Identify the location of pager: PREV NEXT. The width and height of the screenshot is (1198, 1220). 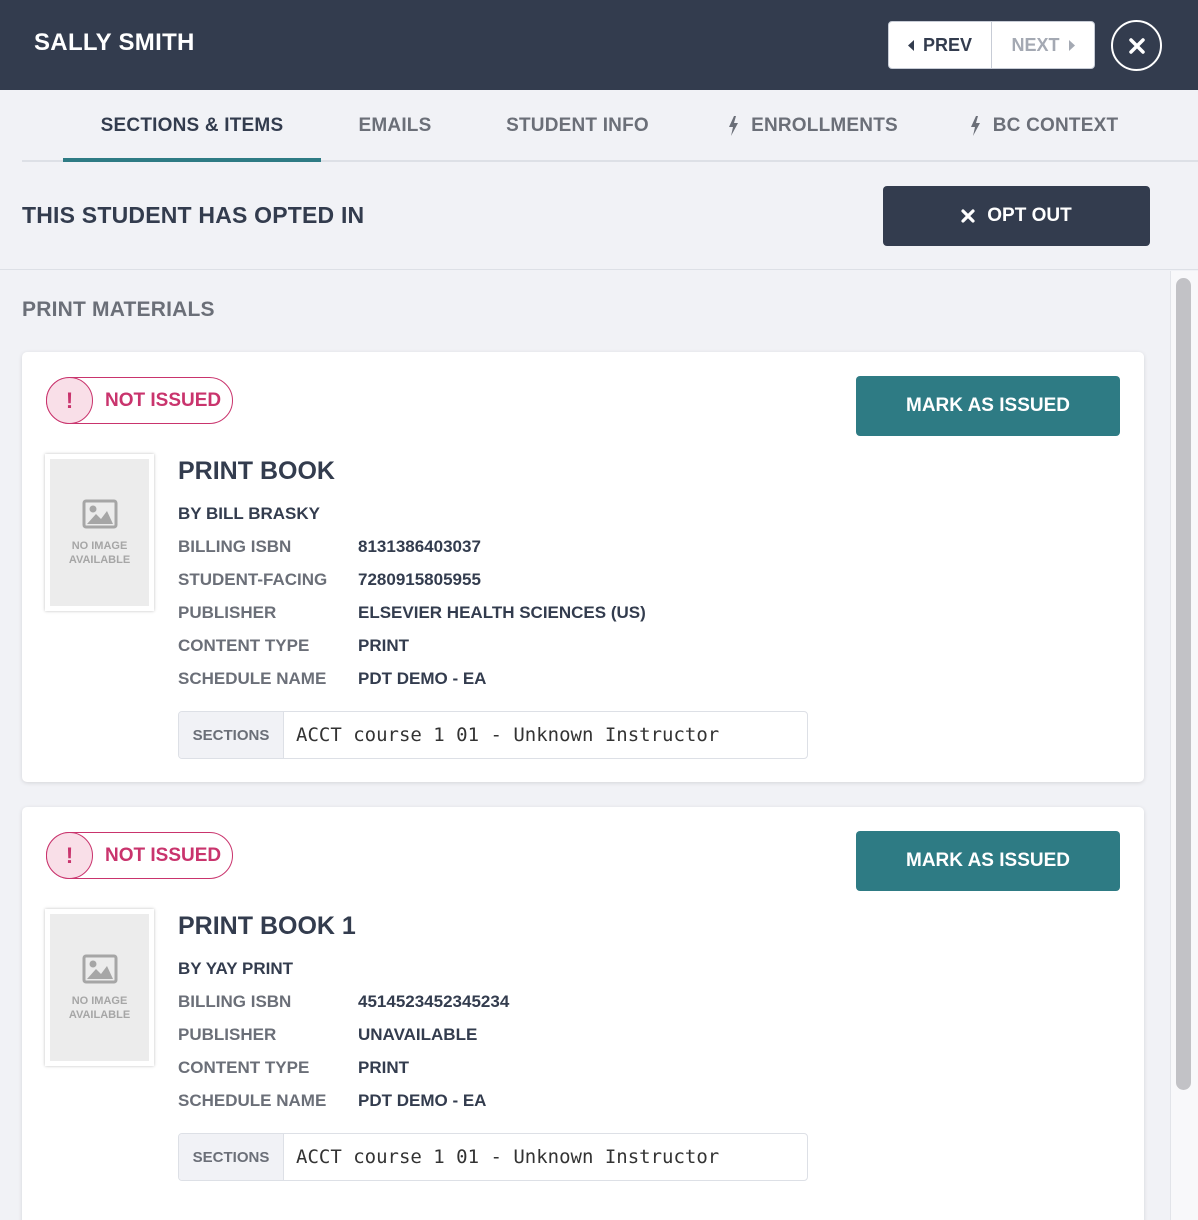
(991, 45).